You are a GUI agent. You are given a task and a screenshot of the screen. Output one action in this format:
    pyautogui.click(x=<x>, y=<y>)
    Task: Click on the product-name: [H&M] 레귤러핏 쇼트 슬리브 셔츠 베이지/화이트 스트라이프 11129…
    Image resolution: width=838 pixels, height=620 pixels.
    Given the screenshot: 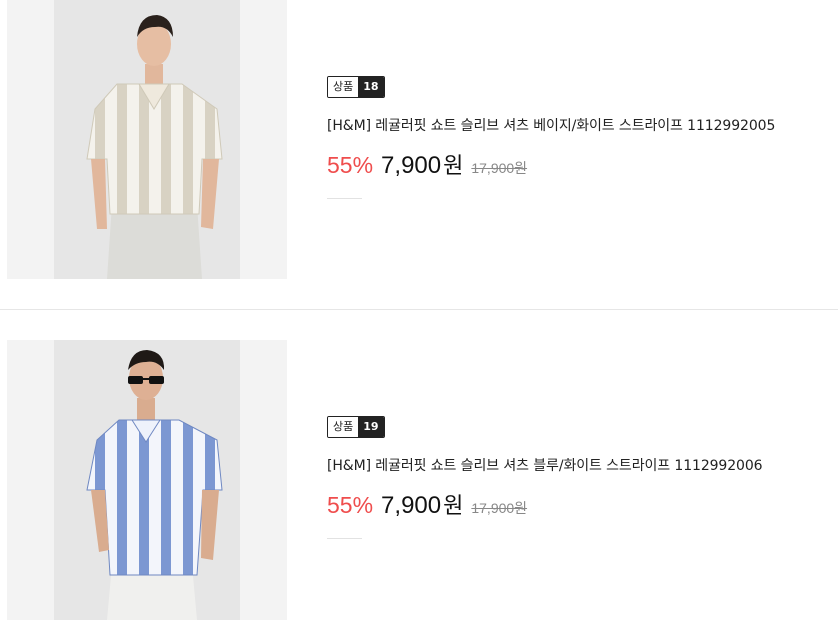 What is the action you would take?
    pyautogui.click(x=551, y=125)
    